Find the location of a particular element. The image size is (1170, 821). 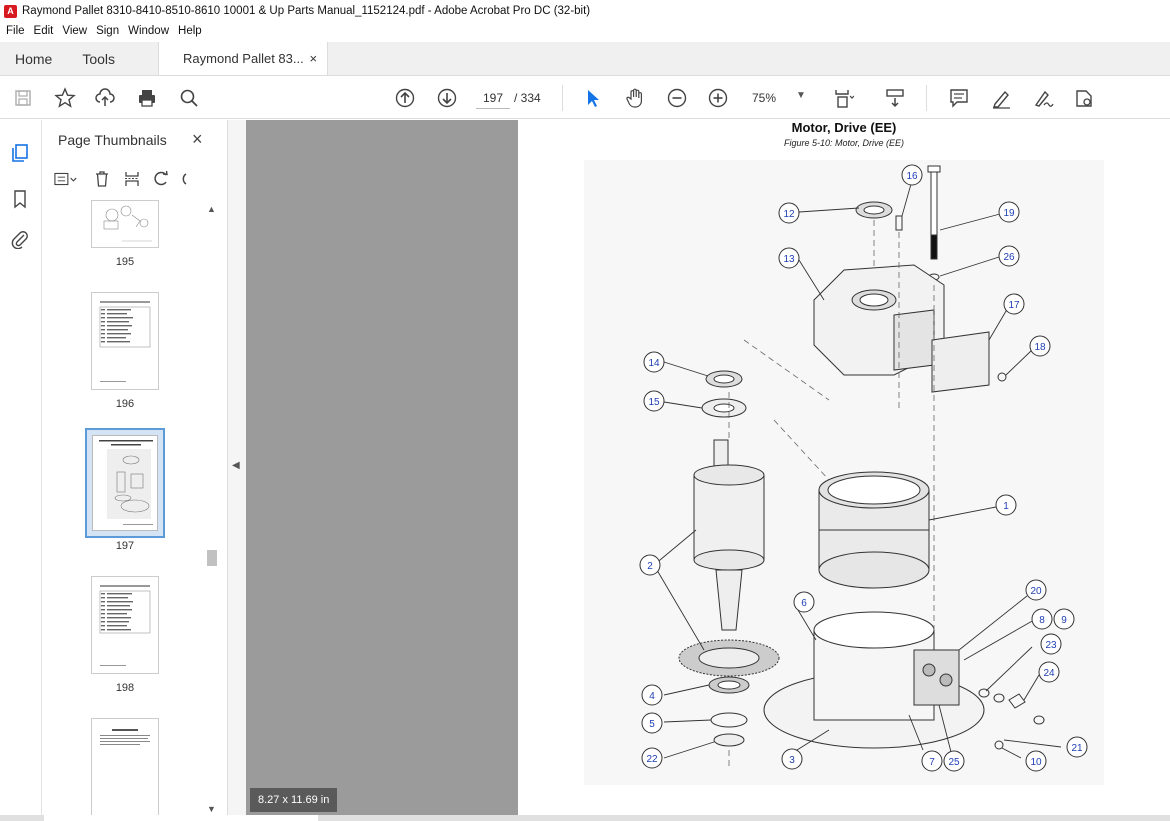

callout-12: 12 is located at coordinates (789, 213).